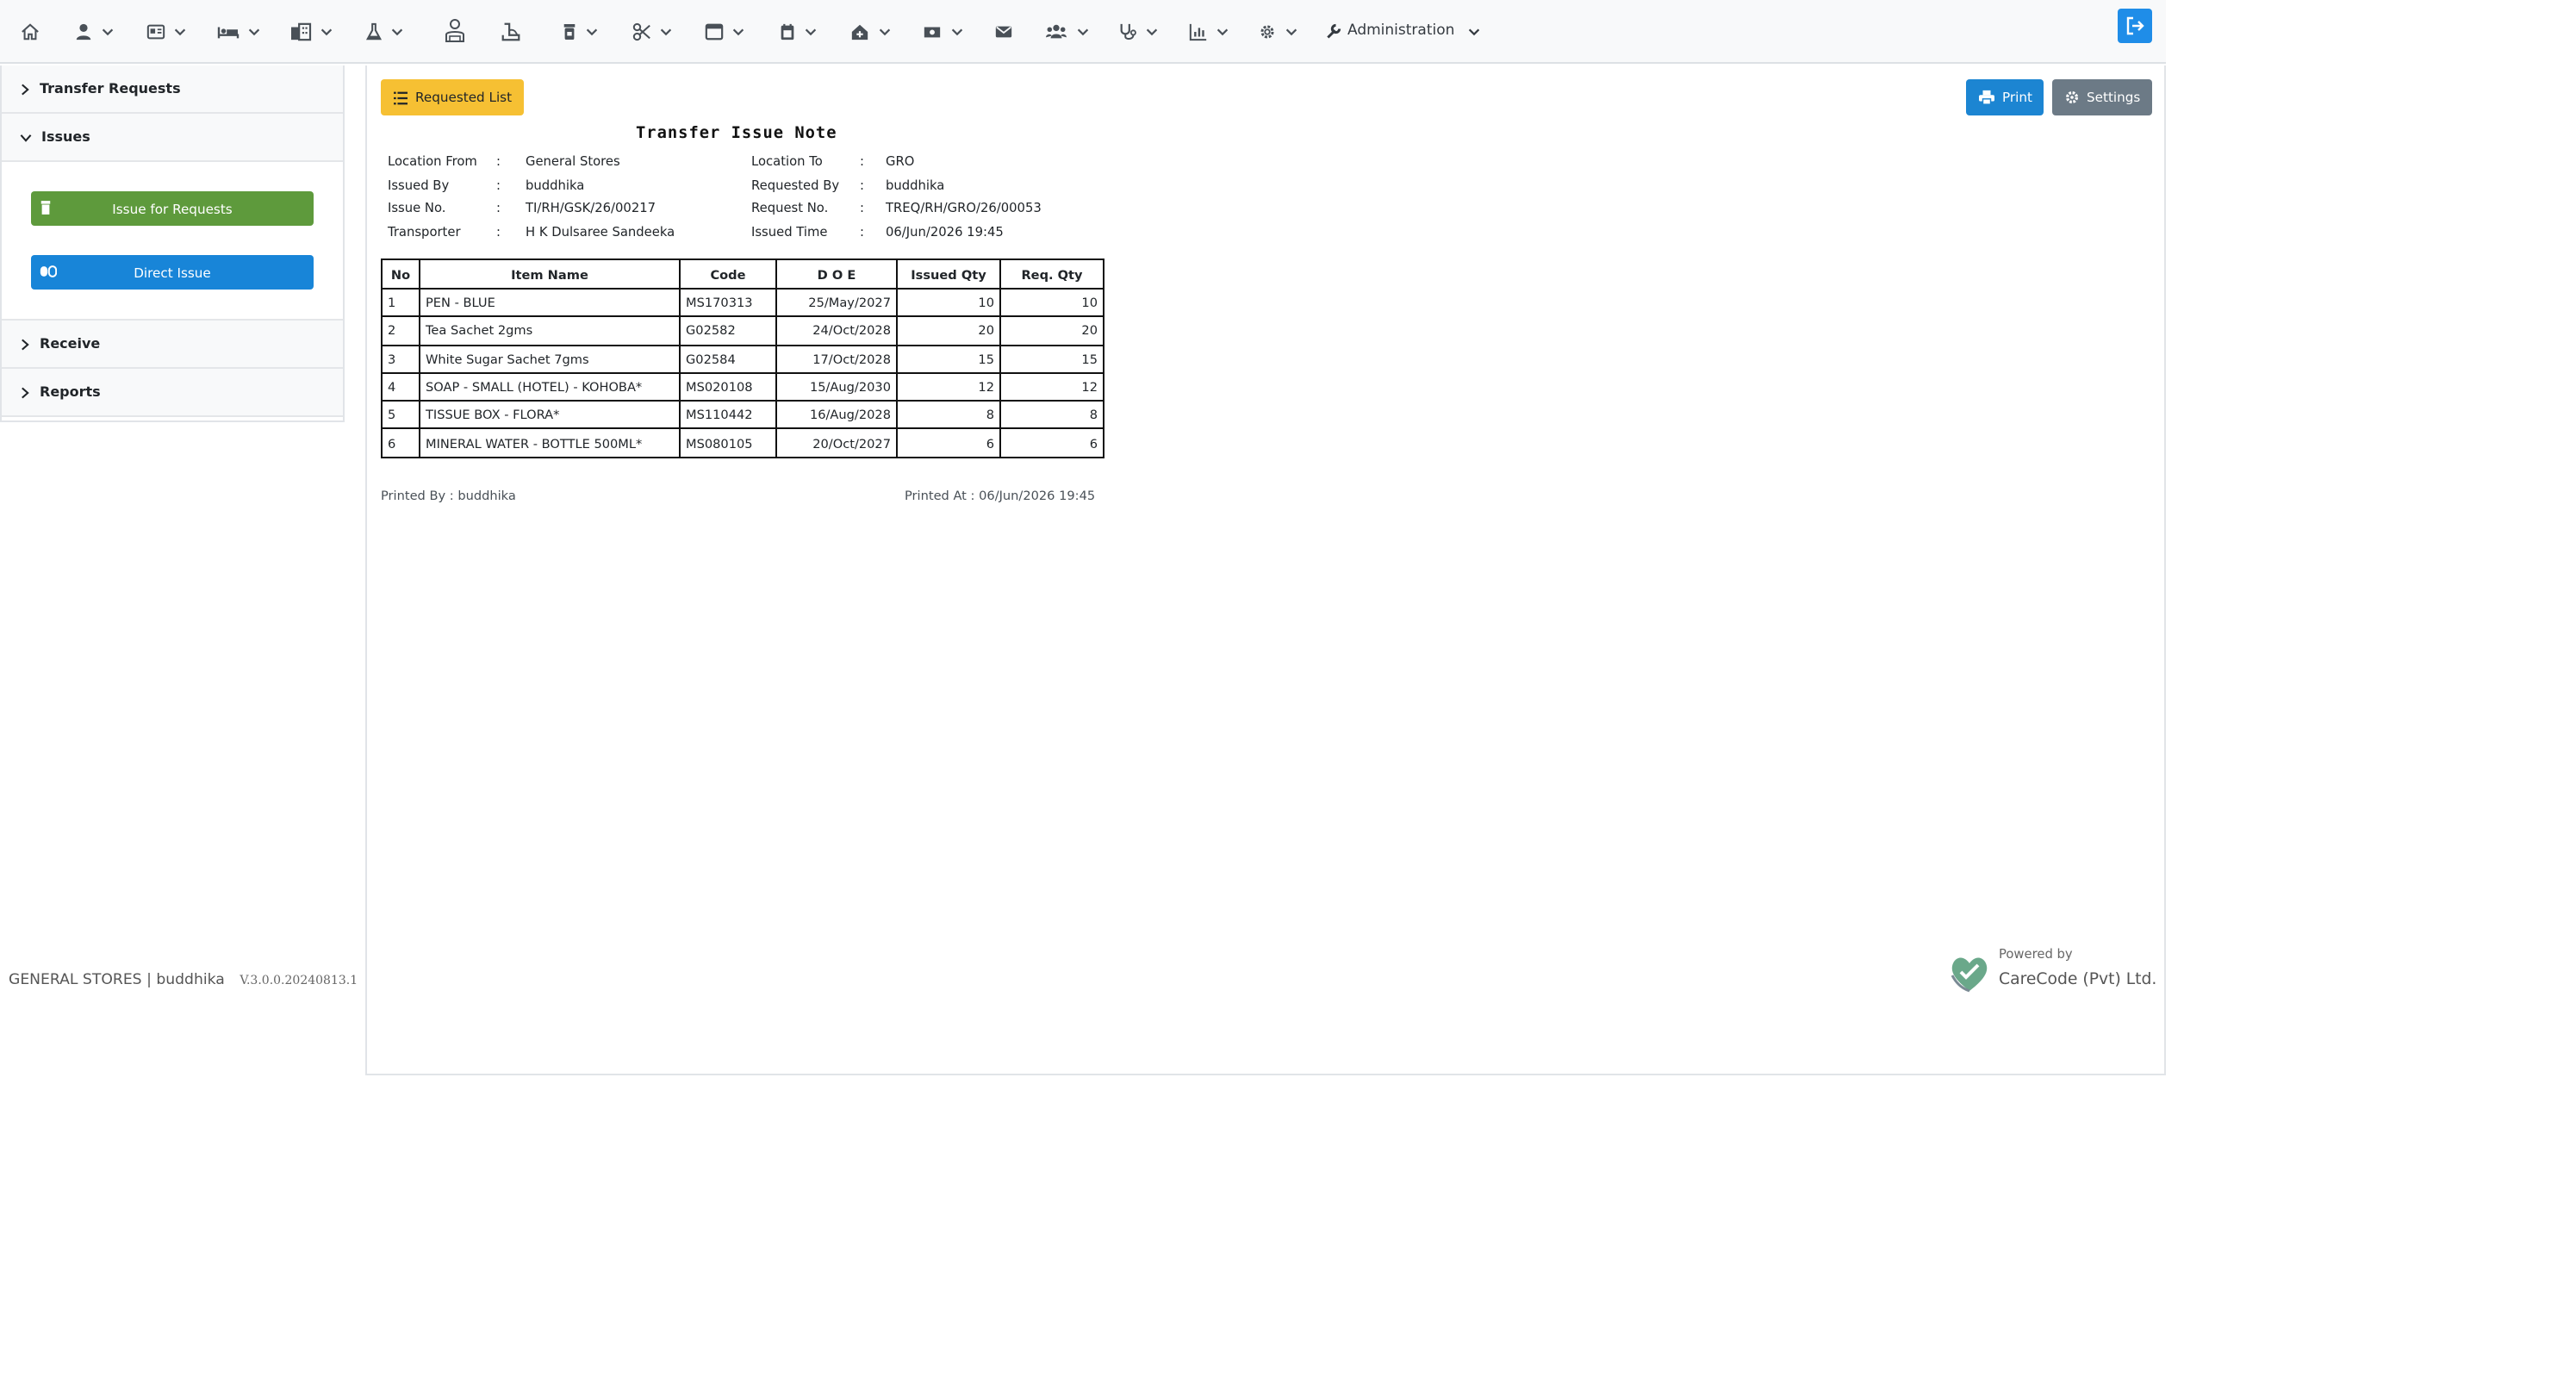 This screenshot has width=2576, height=1389. I want to click on sidebar-section-issues: Issues, so click(173, 138).